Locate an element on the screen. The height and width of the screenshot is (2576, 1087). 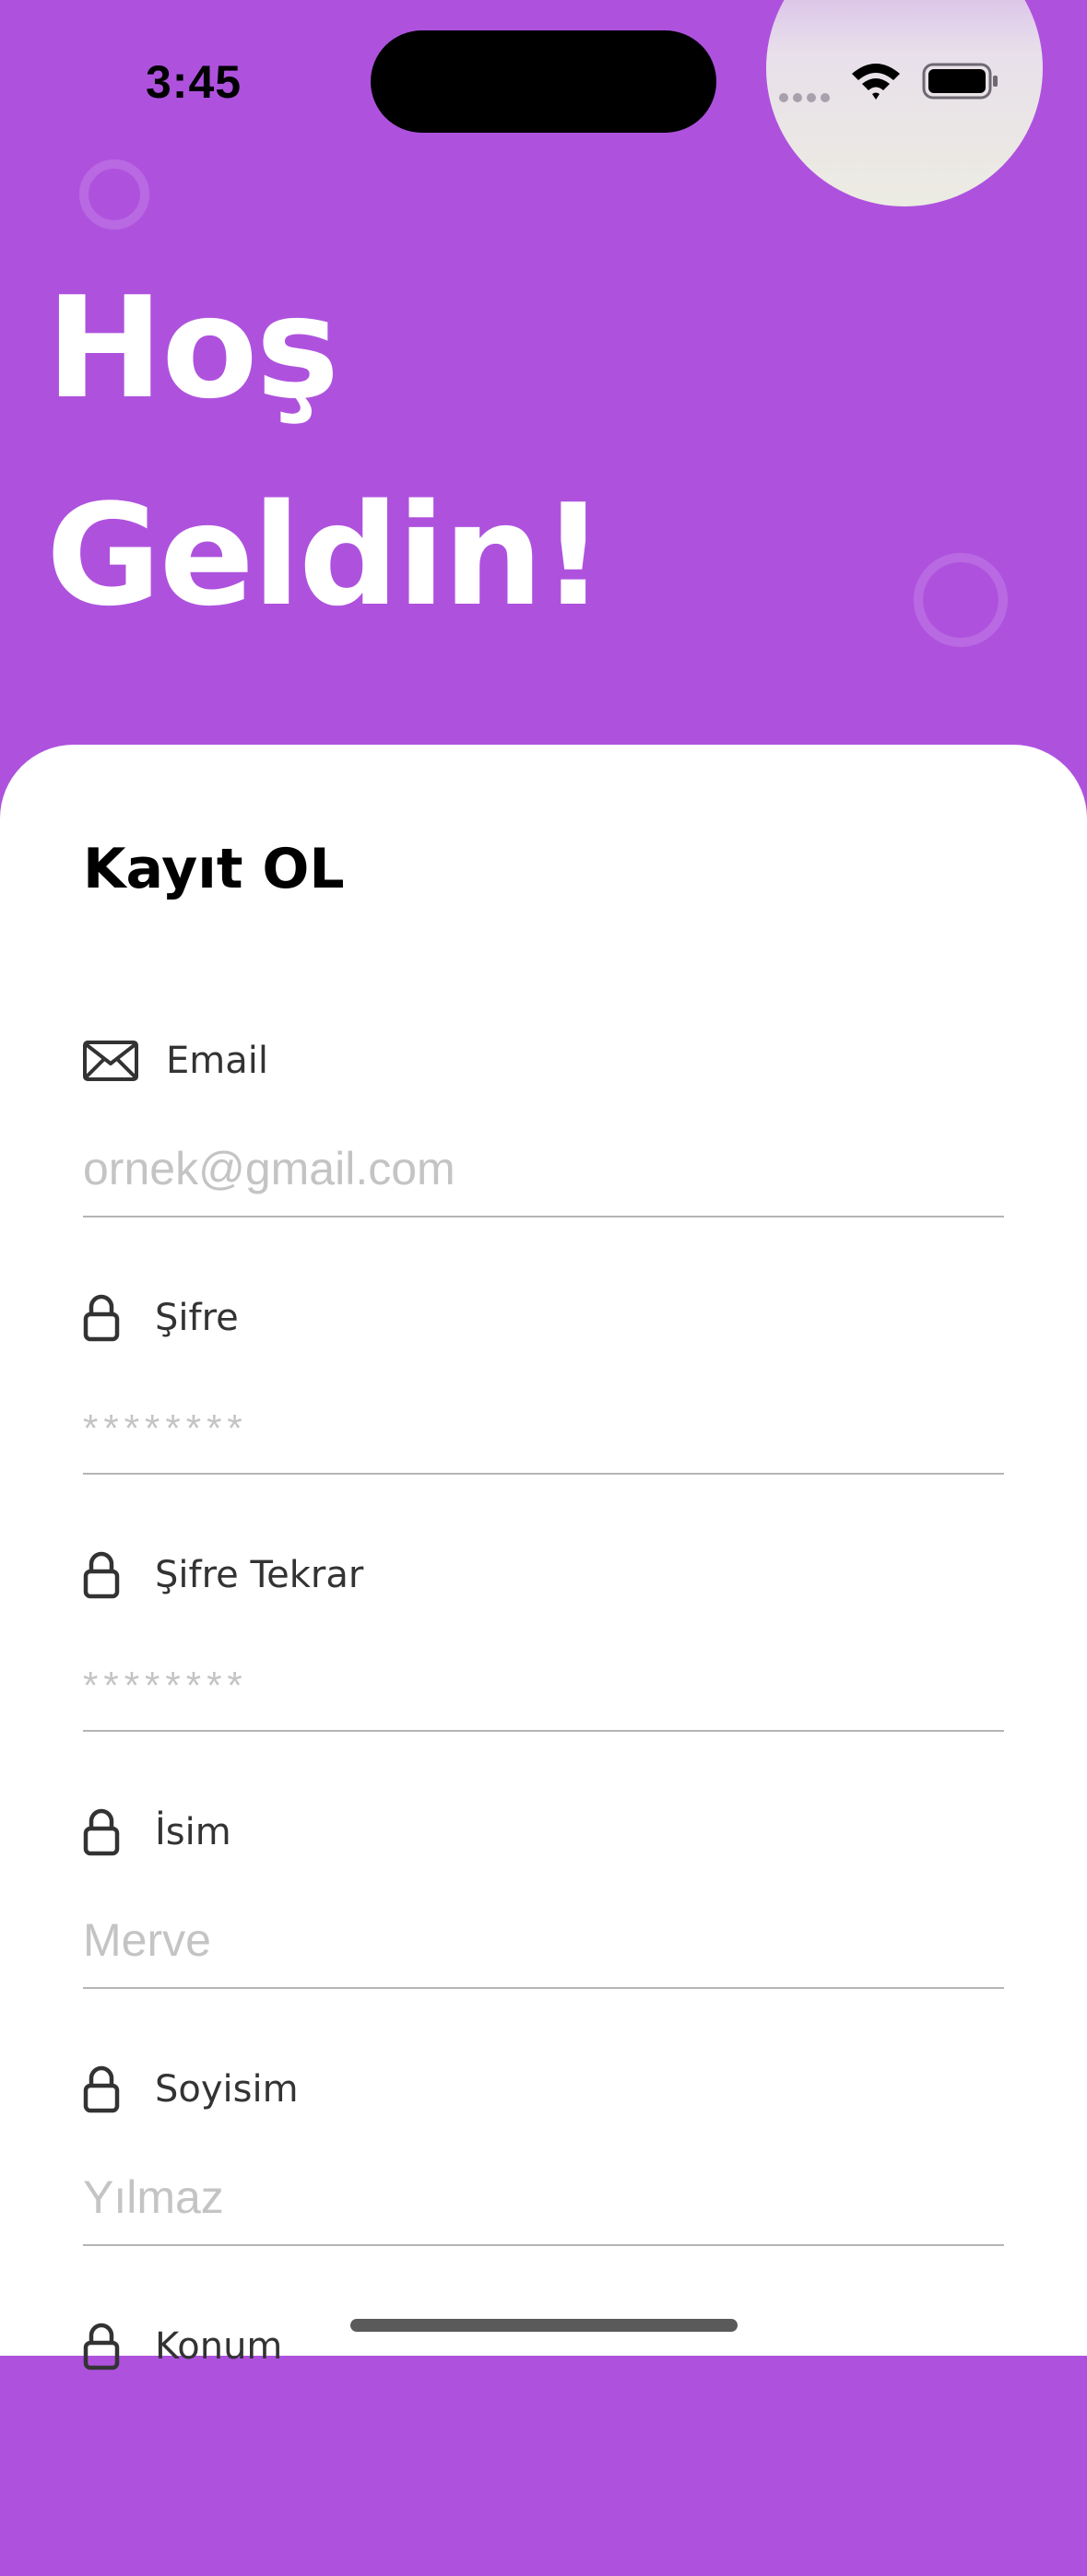
first-name-input is located at coordinates (543, 1940).